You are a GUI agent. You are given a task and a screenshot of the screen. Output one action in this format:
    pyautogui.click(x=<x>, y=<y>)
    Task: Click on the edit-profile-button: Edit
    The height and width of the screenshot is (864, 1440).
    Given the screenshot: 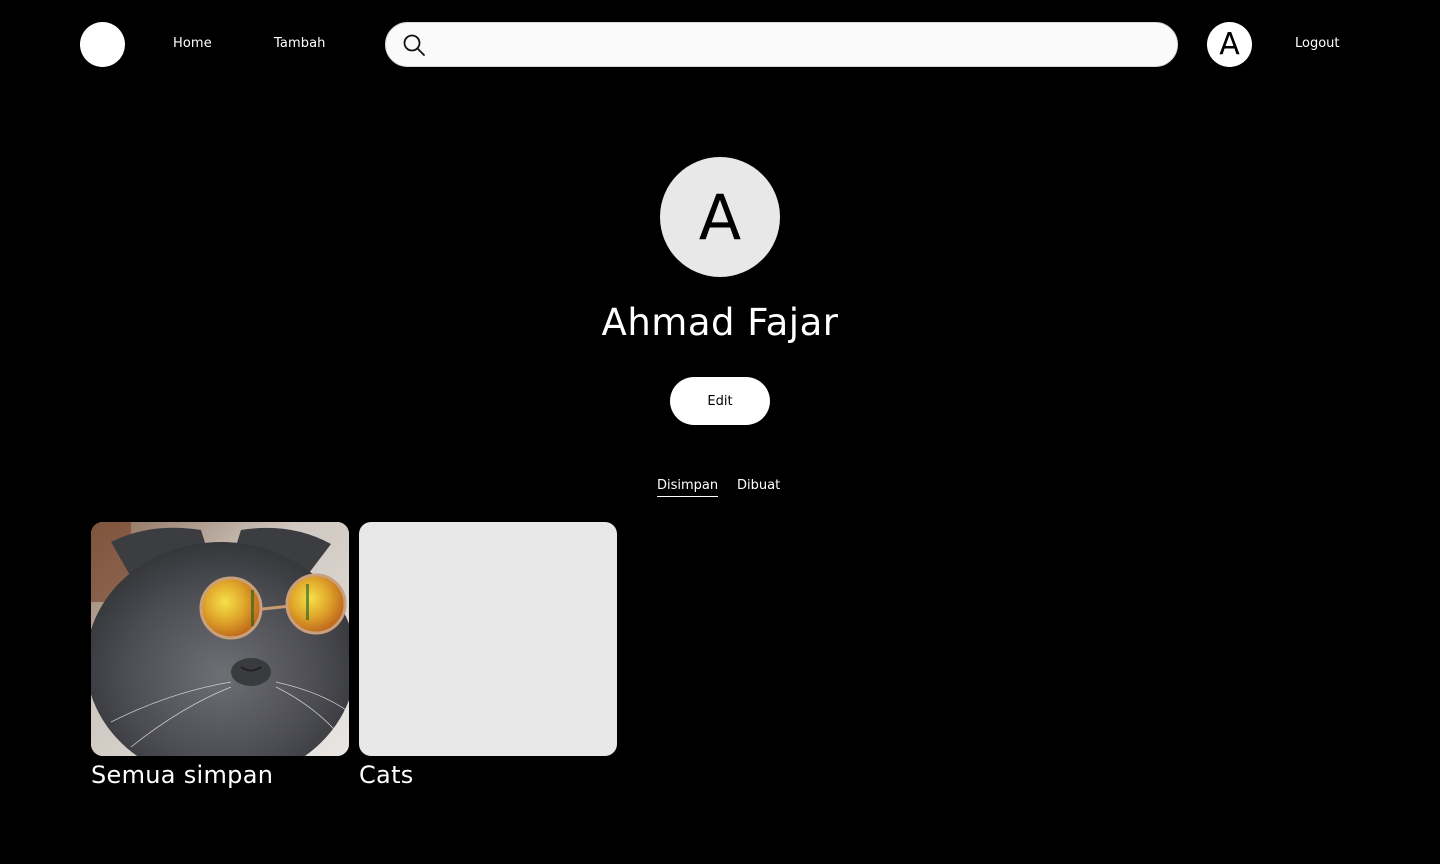 What is the action you would take?
    pyautogui.click(x=720, y=401)
    